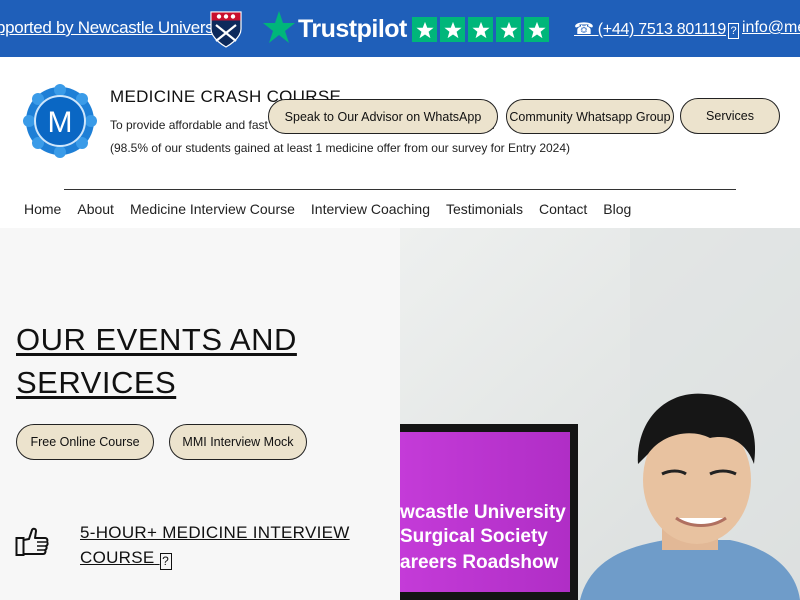  I want to click on email-icon: ?, so click(733, 31).